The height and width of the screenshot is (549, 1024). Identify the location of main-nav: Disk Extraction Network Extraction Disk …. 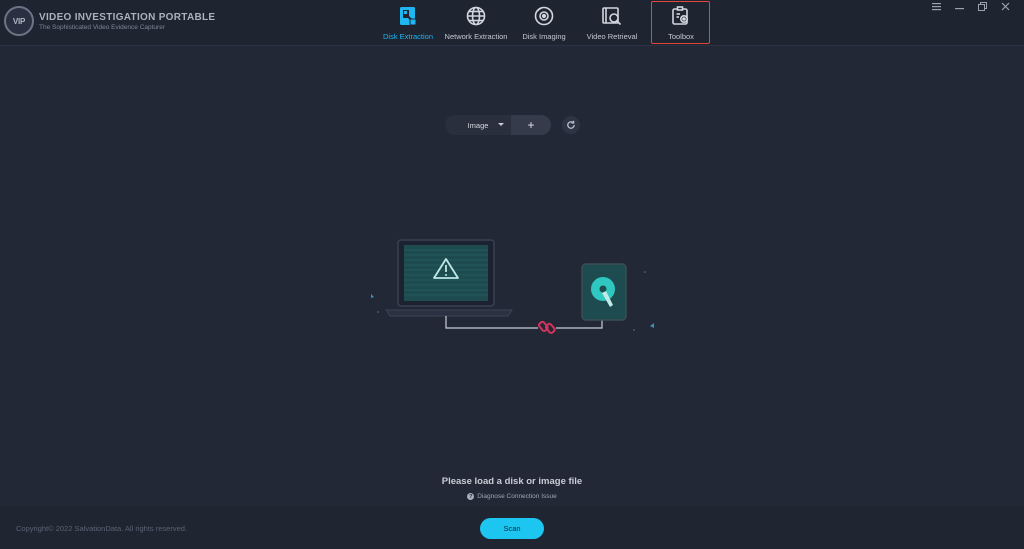
(512, 23).